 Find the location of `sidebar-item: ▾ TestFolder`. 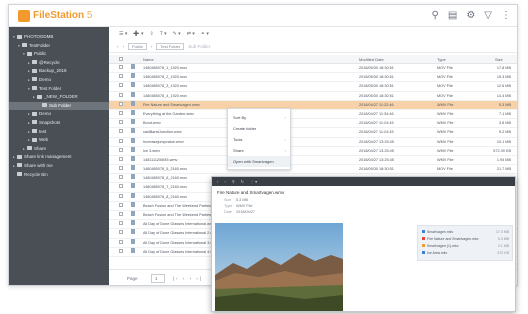

sidebar-item: ▾ TestFolder is located at coordinates (59, 46).